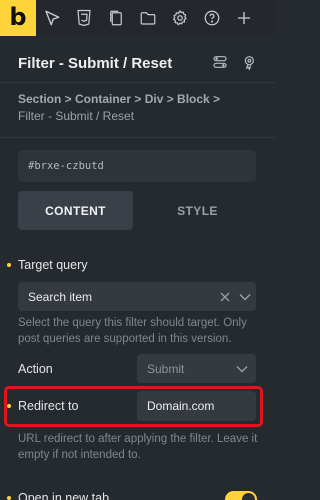  Describe the element at coordinates (137, 296) in the screenshot. I see `target-query-select: Search item` at that location.